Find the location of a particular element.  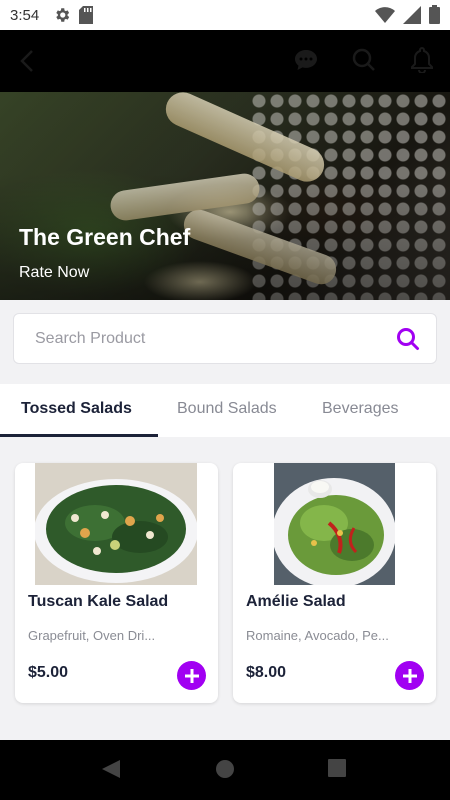

system-home-button is located at coordinates (226, 770).